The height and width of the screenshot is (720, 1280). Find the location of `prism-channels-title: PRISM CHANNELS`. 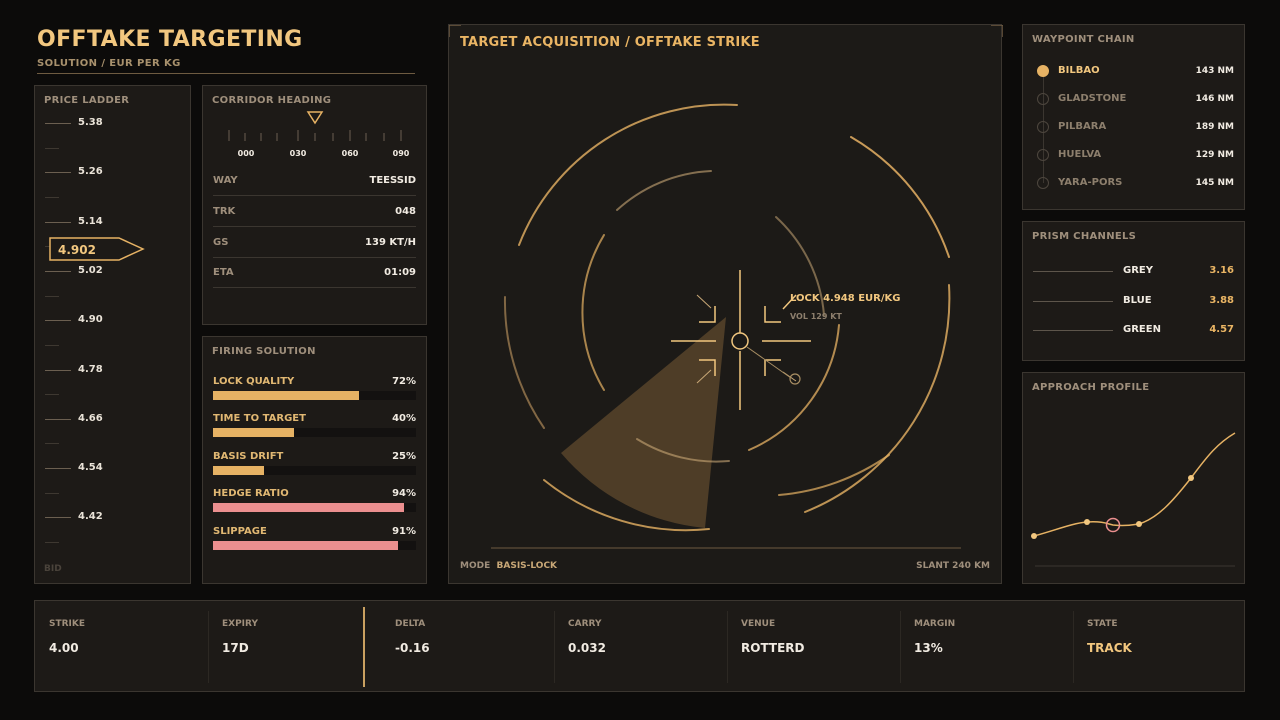

prism-channels-title: PRISM CHANNELS is located at coordinates (1084, 236).